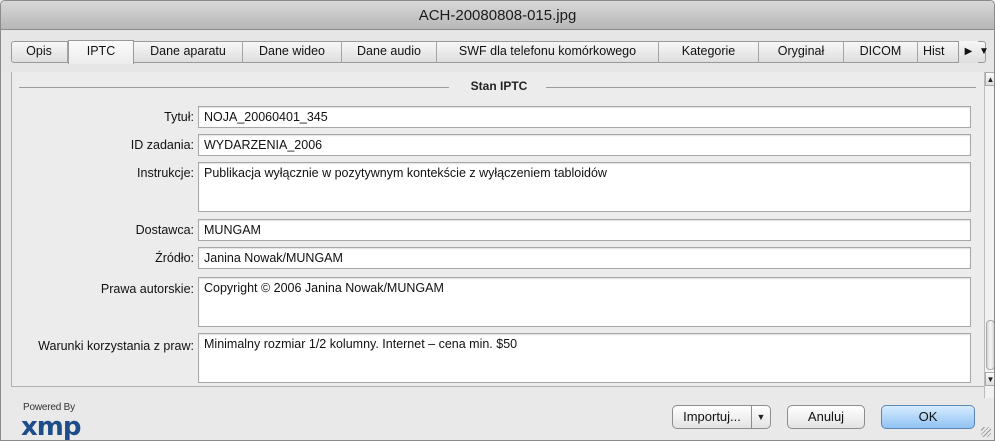 The width and height of the screenshot is (995, 441). I want to click on label-warunki: Warunki korzystania z praw:, so click(116, 346).